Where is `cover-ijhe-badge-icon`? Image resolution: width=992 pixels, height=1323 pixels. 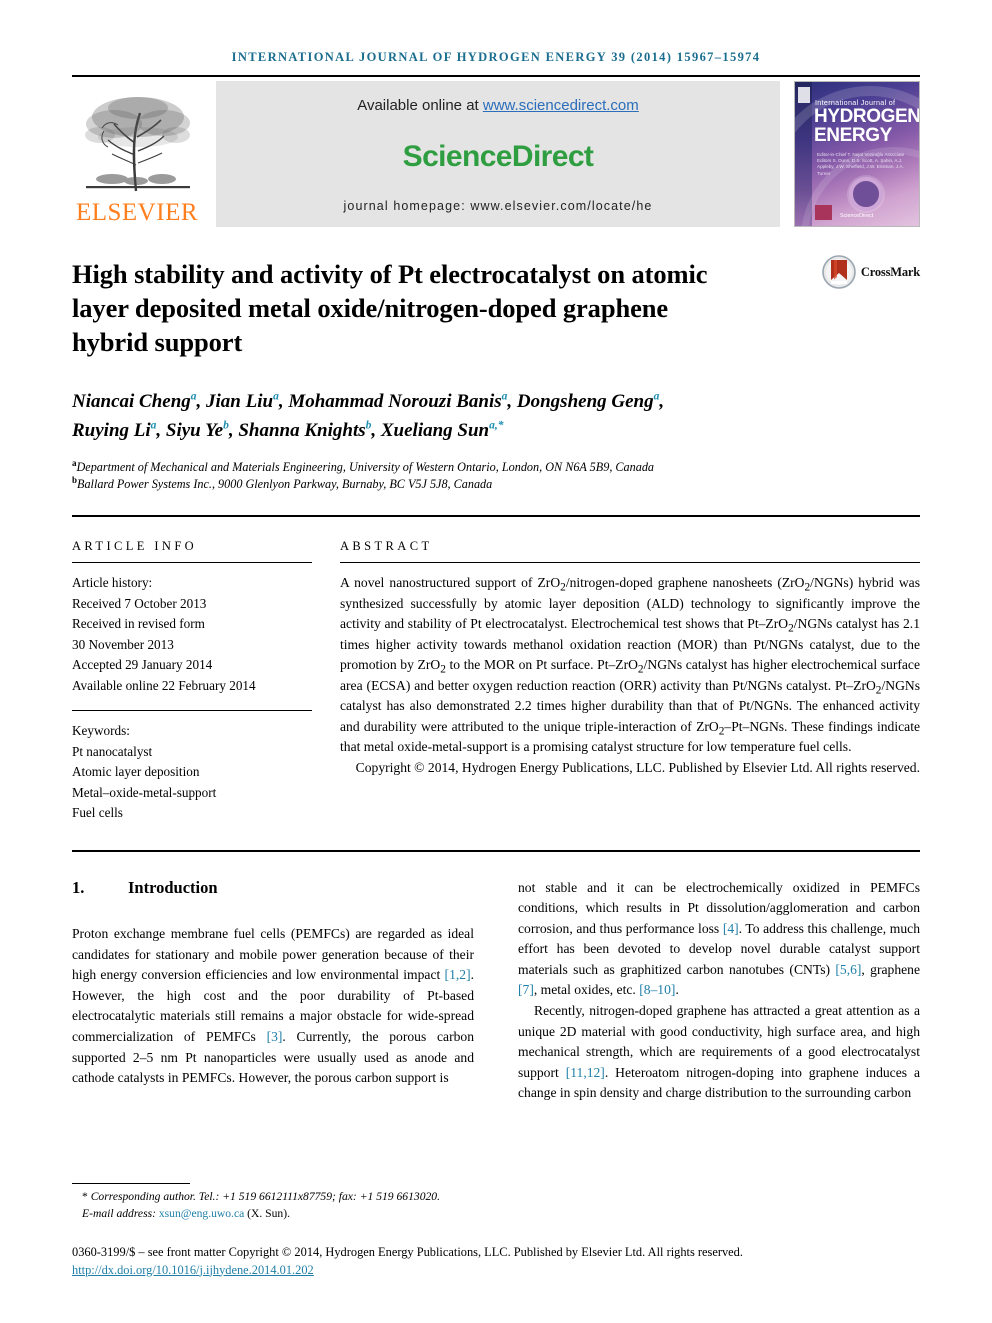 cover-ijhe-badge-icon is located at coordinates (823, 212).